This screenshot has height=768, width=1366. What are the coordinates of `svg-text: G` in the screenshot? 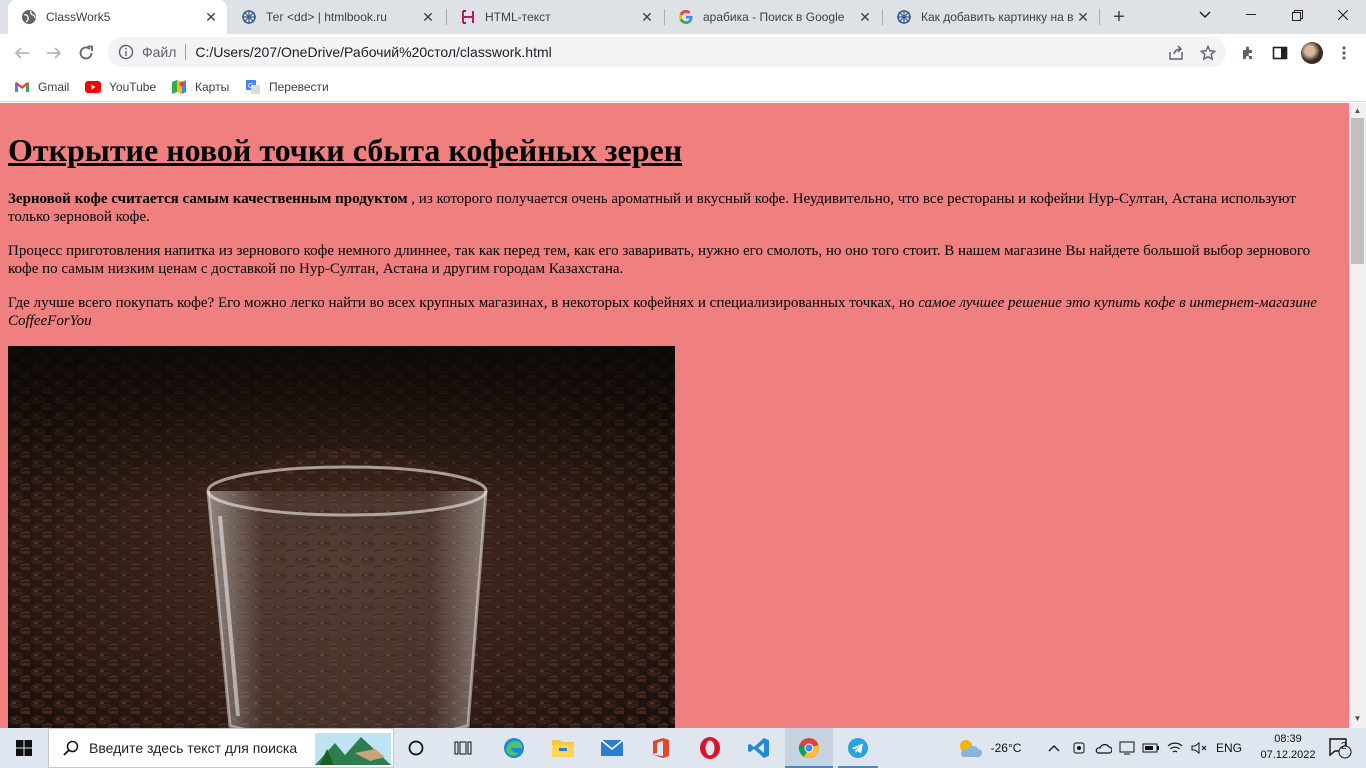 It's located at (250, 86).